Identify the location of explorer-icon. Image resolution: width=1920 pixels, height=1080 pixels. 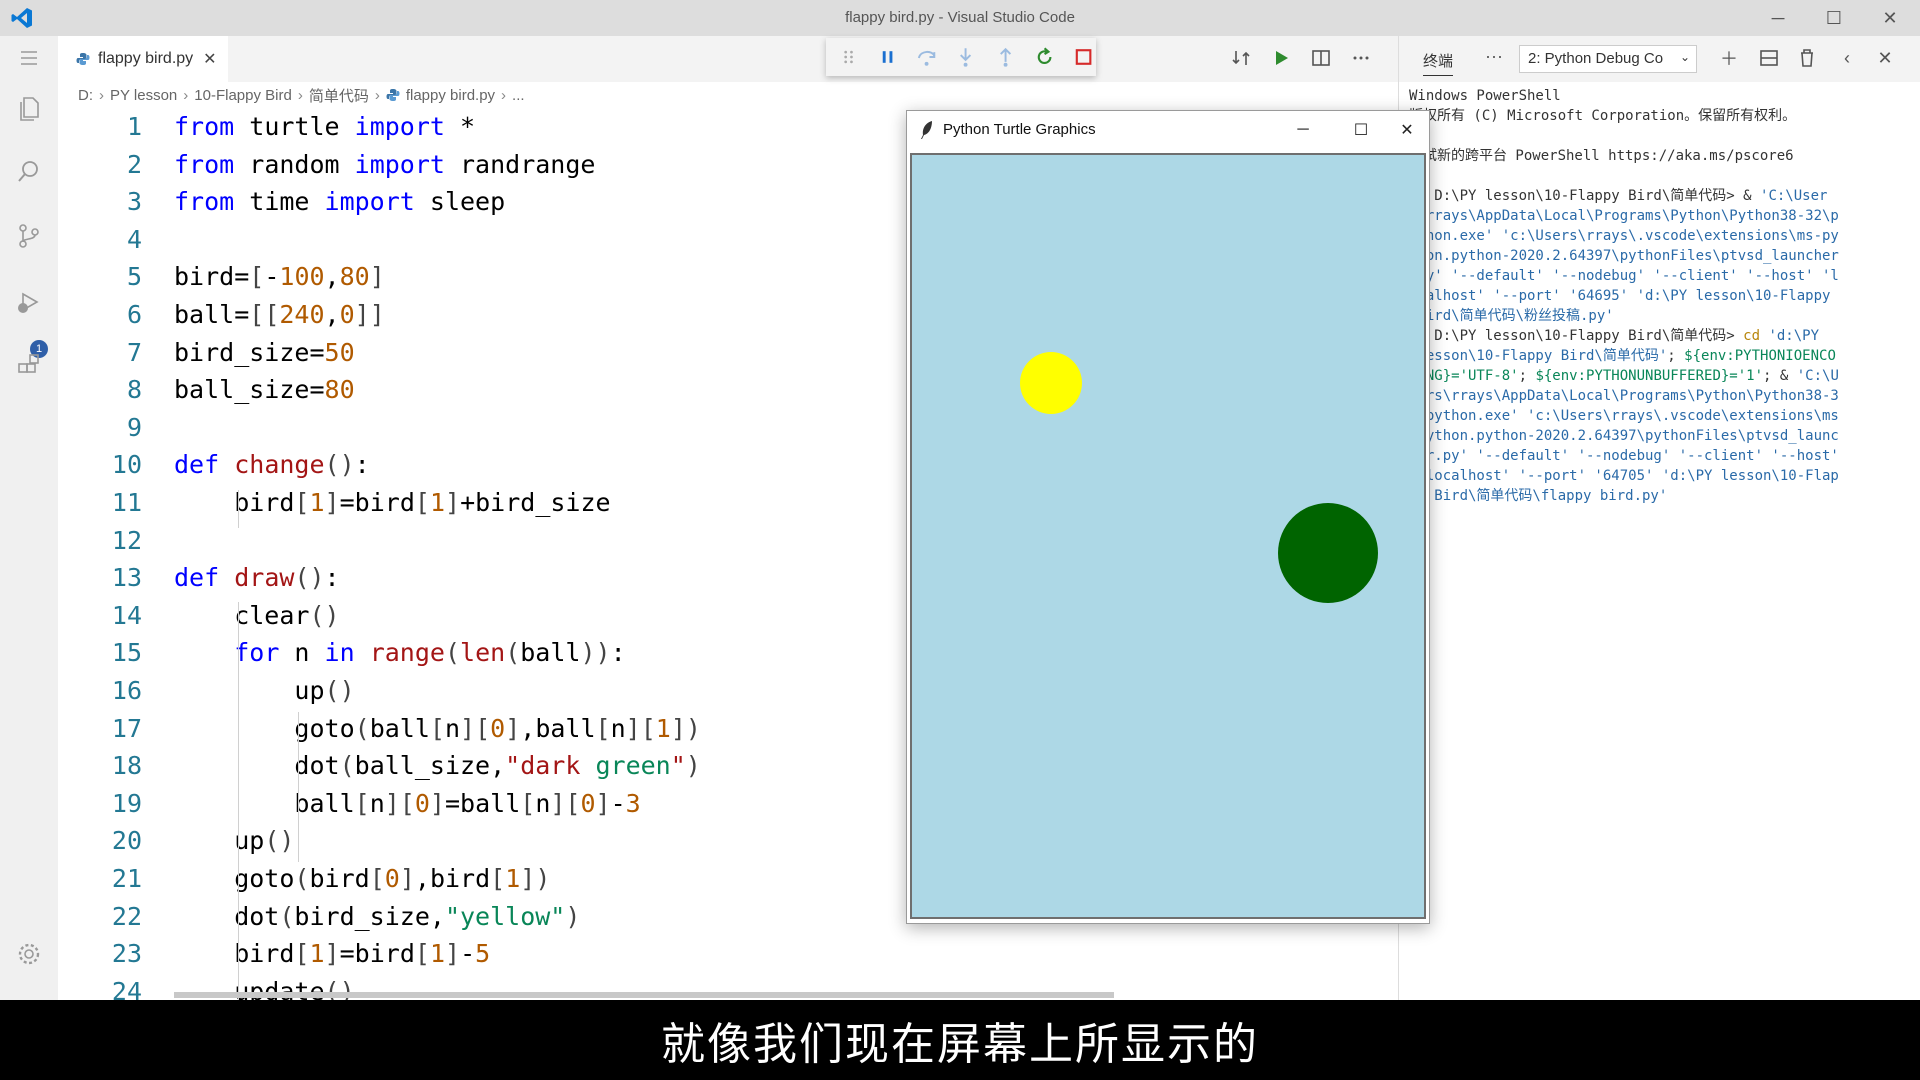
(29, 108).